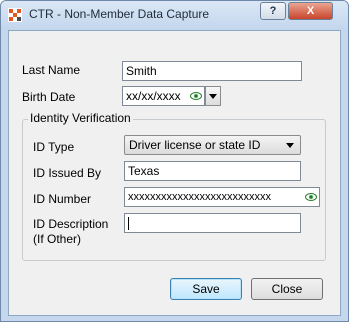  What do you see at coordinates (287, 289) in the screenshot?
I see `close-button: Close` at bounding box center [287, 289].